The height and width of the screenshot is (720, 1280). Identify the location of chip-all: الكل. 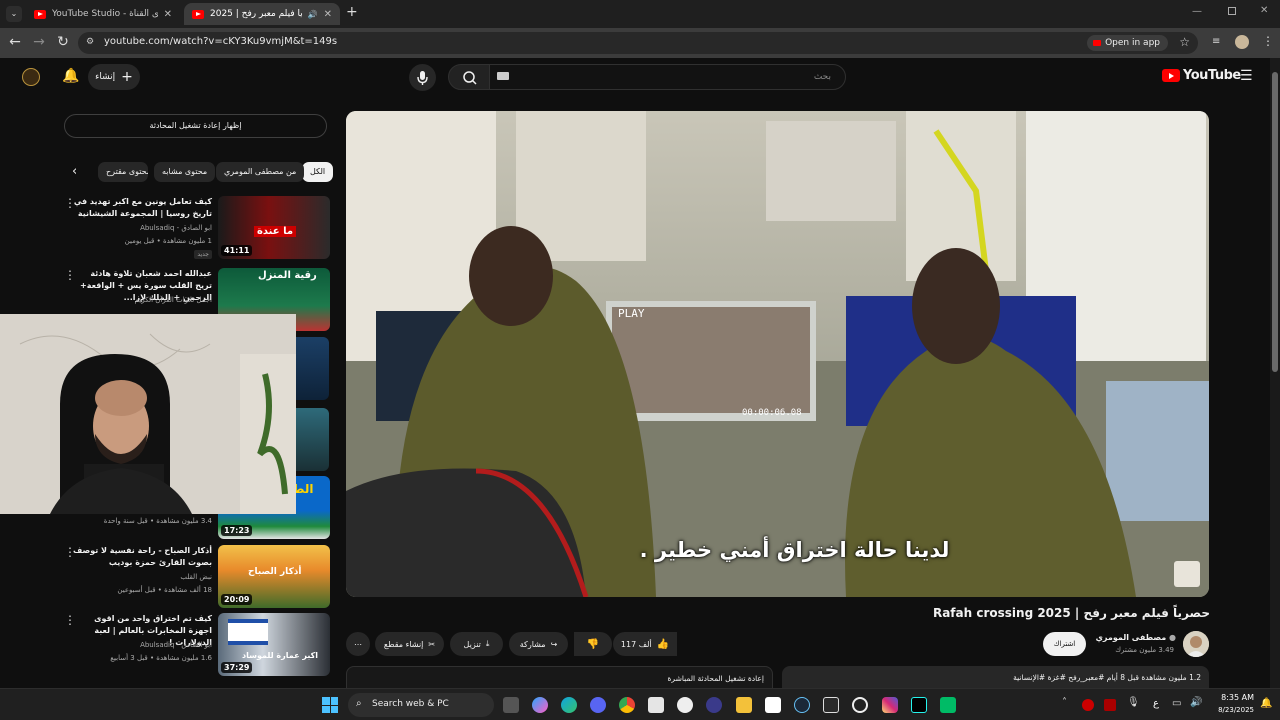
(318, 172).